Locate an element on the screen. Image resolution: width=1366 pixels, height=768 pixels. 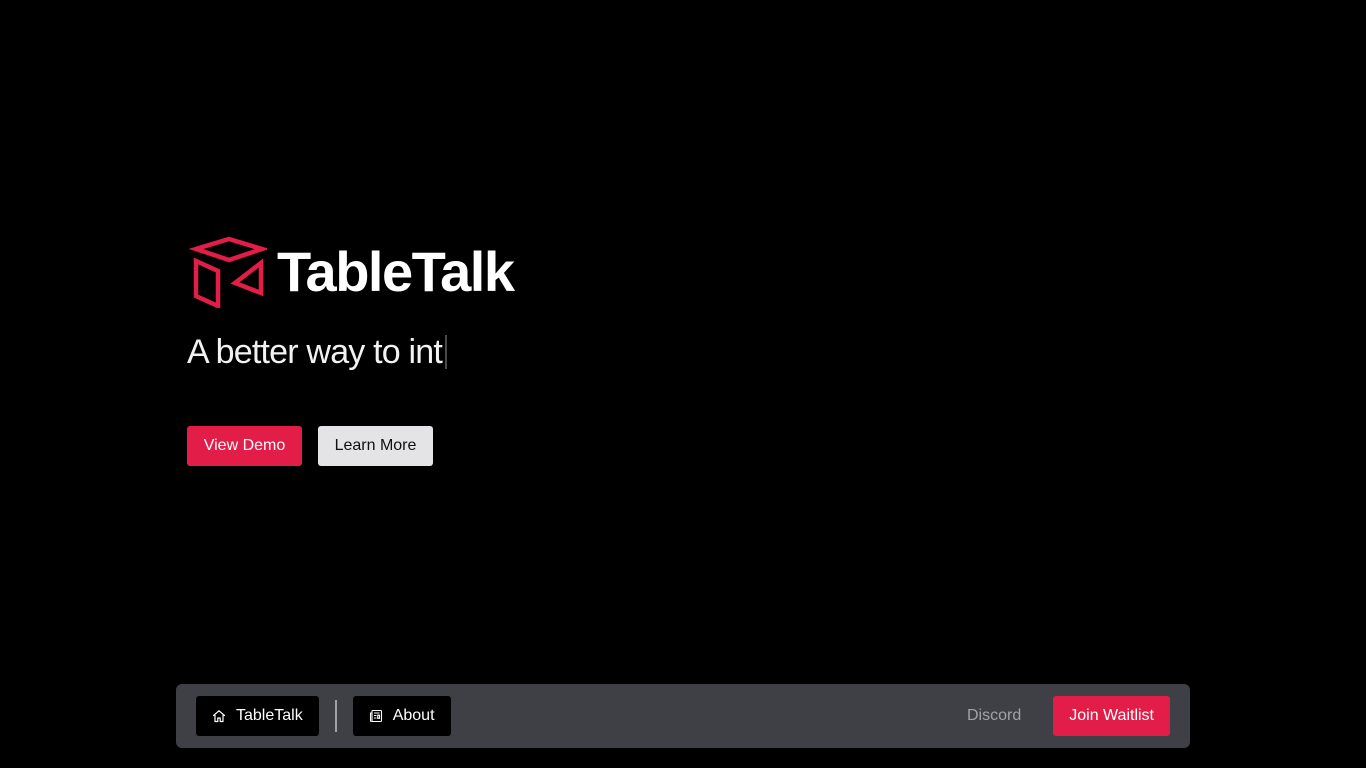
nav-about-button: About is located at coordinates (401, 716).